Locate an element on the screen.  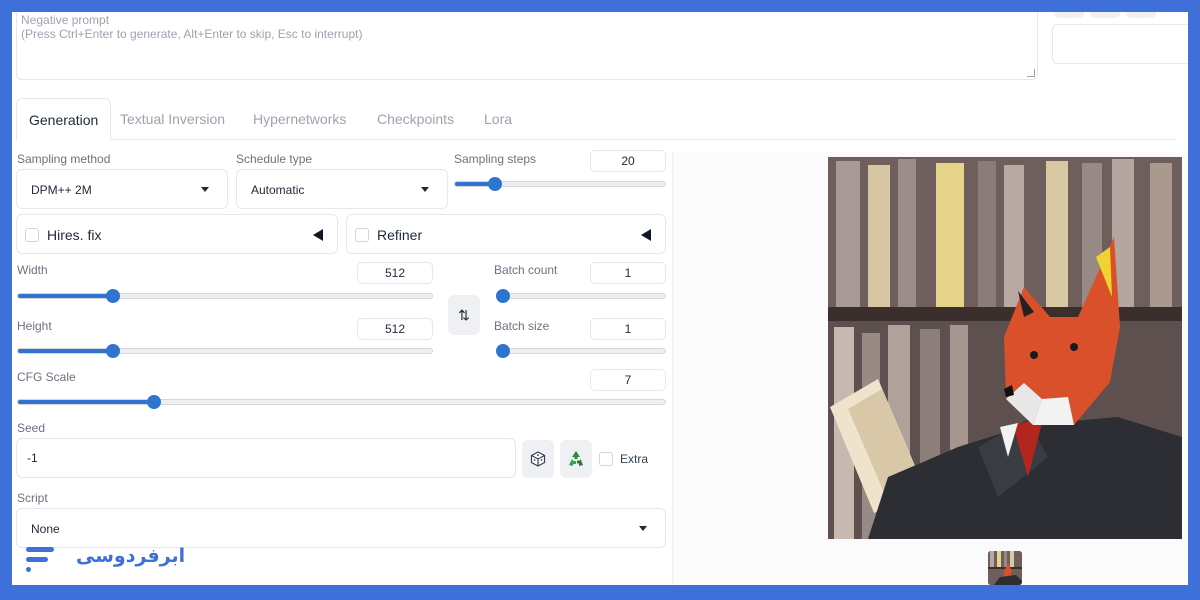
hires-fix-label: Hires. fix is located at coordinates (74, 235).